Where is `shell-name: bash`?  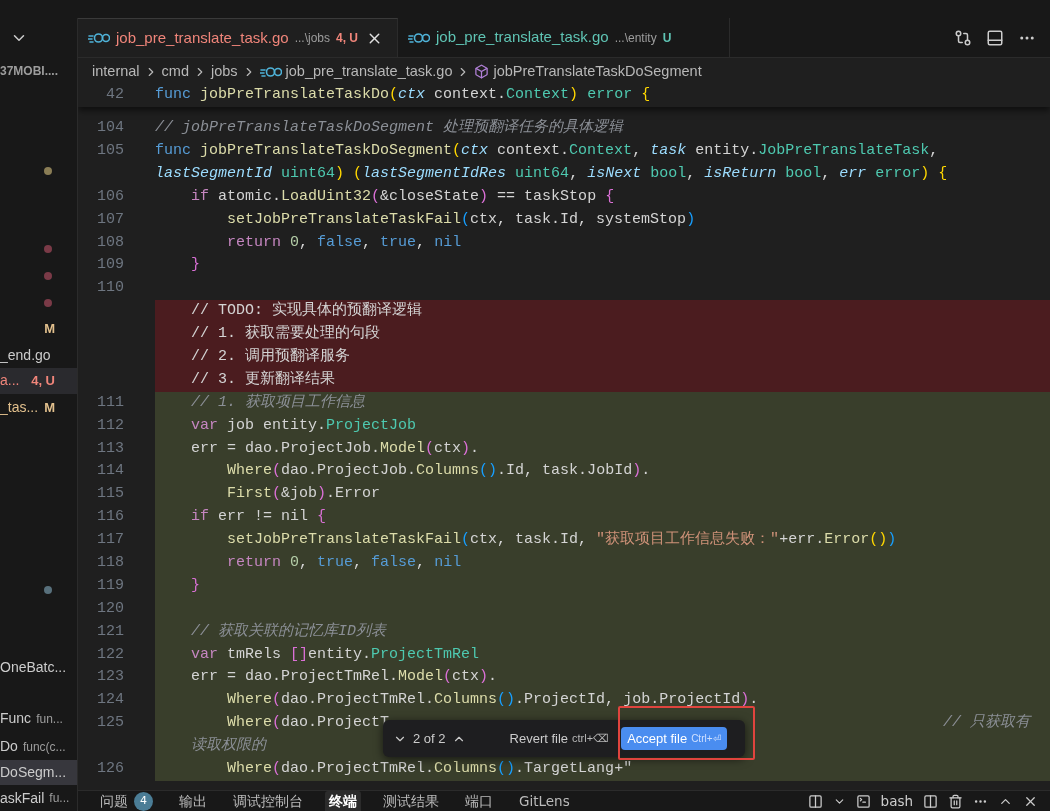 shell-name: bash is located at coordinates (896, 800).